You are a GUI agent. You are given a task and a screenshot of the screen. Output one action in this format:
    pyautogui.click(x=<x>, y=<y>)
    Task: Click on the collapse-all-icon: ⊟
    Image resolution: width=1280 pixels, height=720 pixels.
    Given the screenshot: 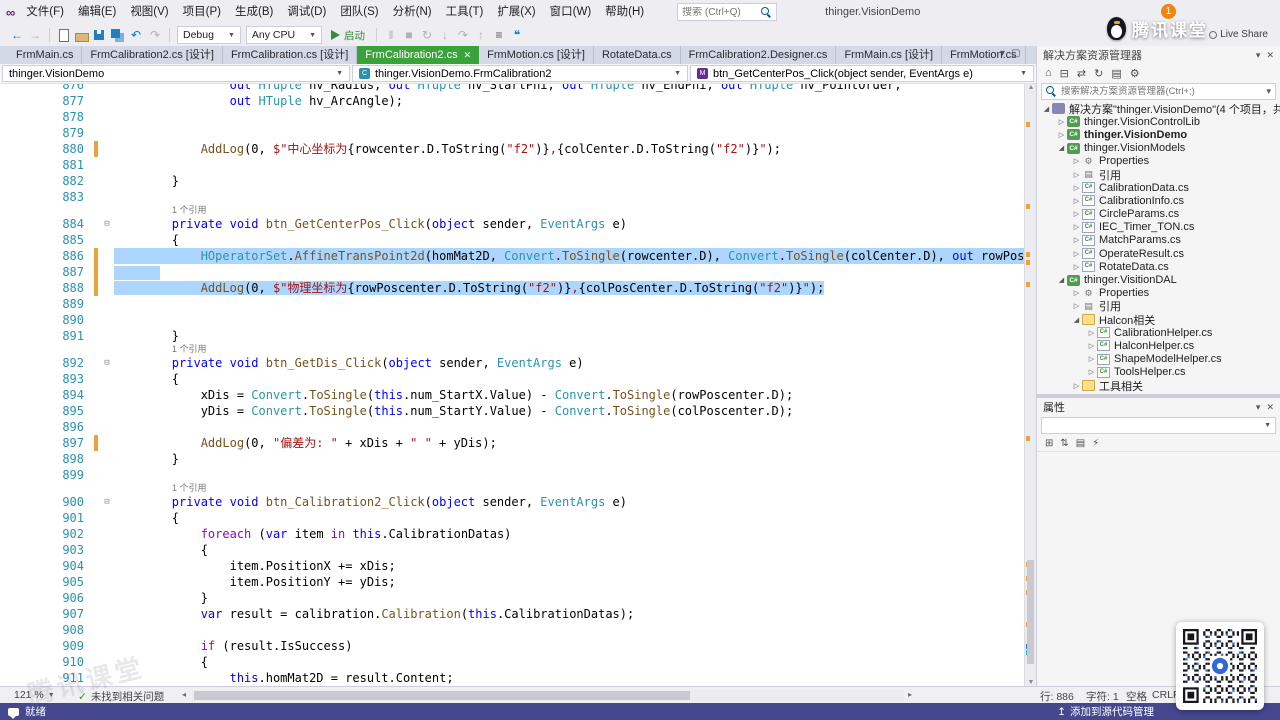 What is the action you would take?
    pyautogui.click(x=1064, y=73)
    